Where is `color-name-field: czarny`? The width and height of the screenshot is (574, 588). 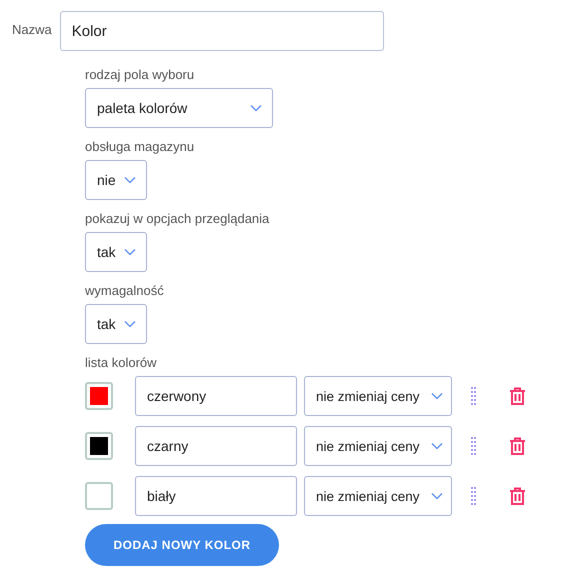 color-name-field: czarny is located at coordinates (216, 446).